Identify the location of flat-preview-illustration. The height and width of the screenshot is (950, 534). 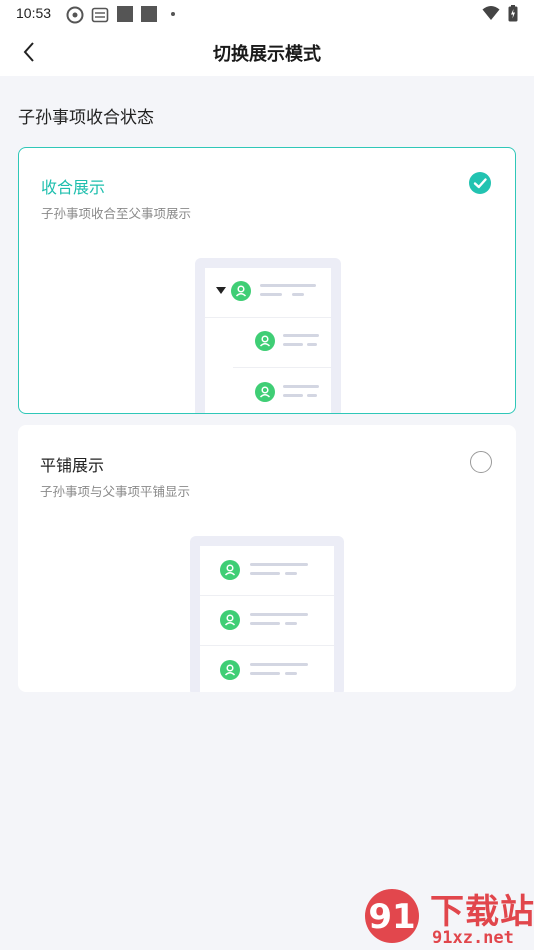
(267, 614).